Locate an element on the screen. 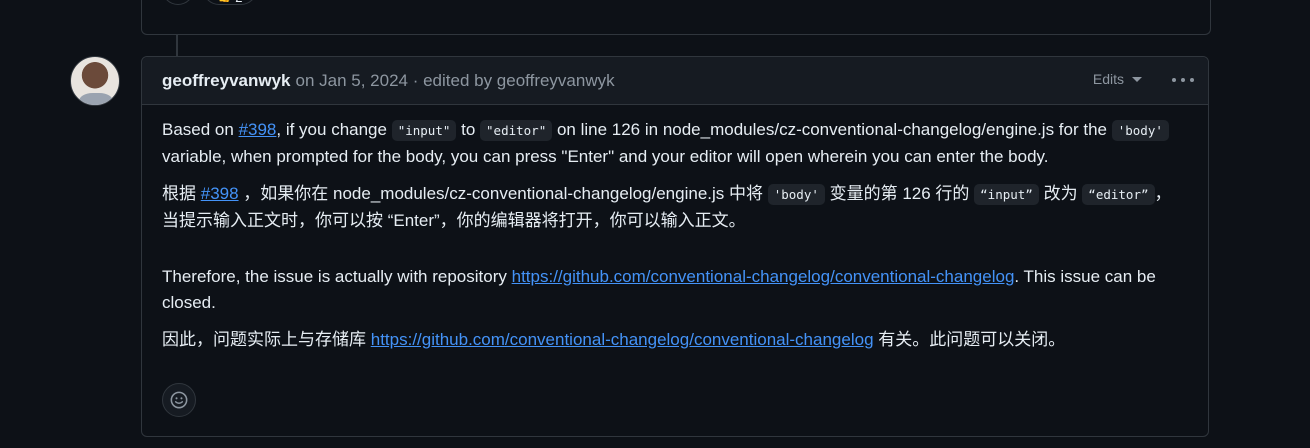 The image size is (1310, 448). previous-reaction-thumbs-up: 👍 2 is located at coordinates (230, 2).